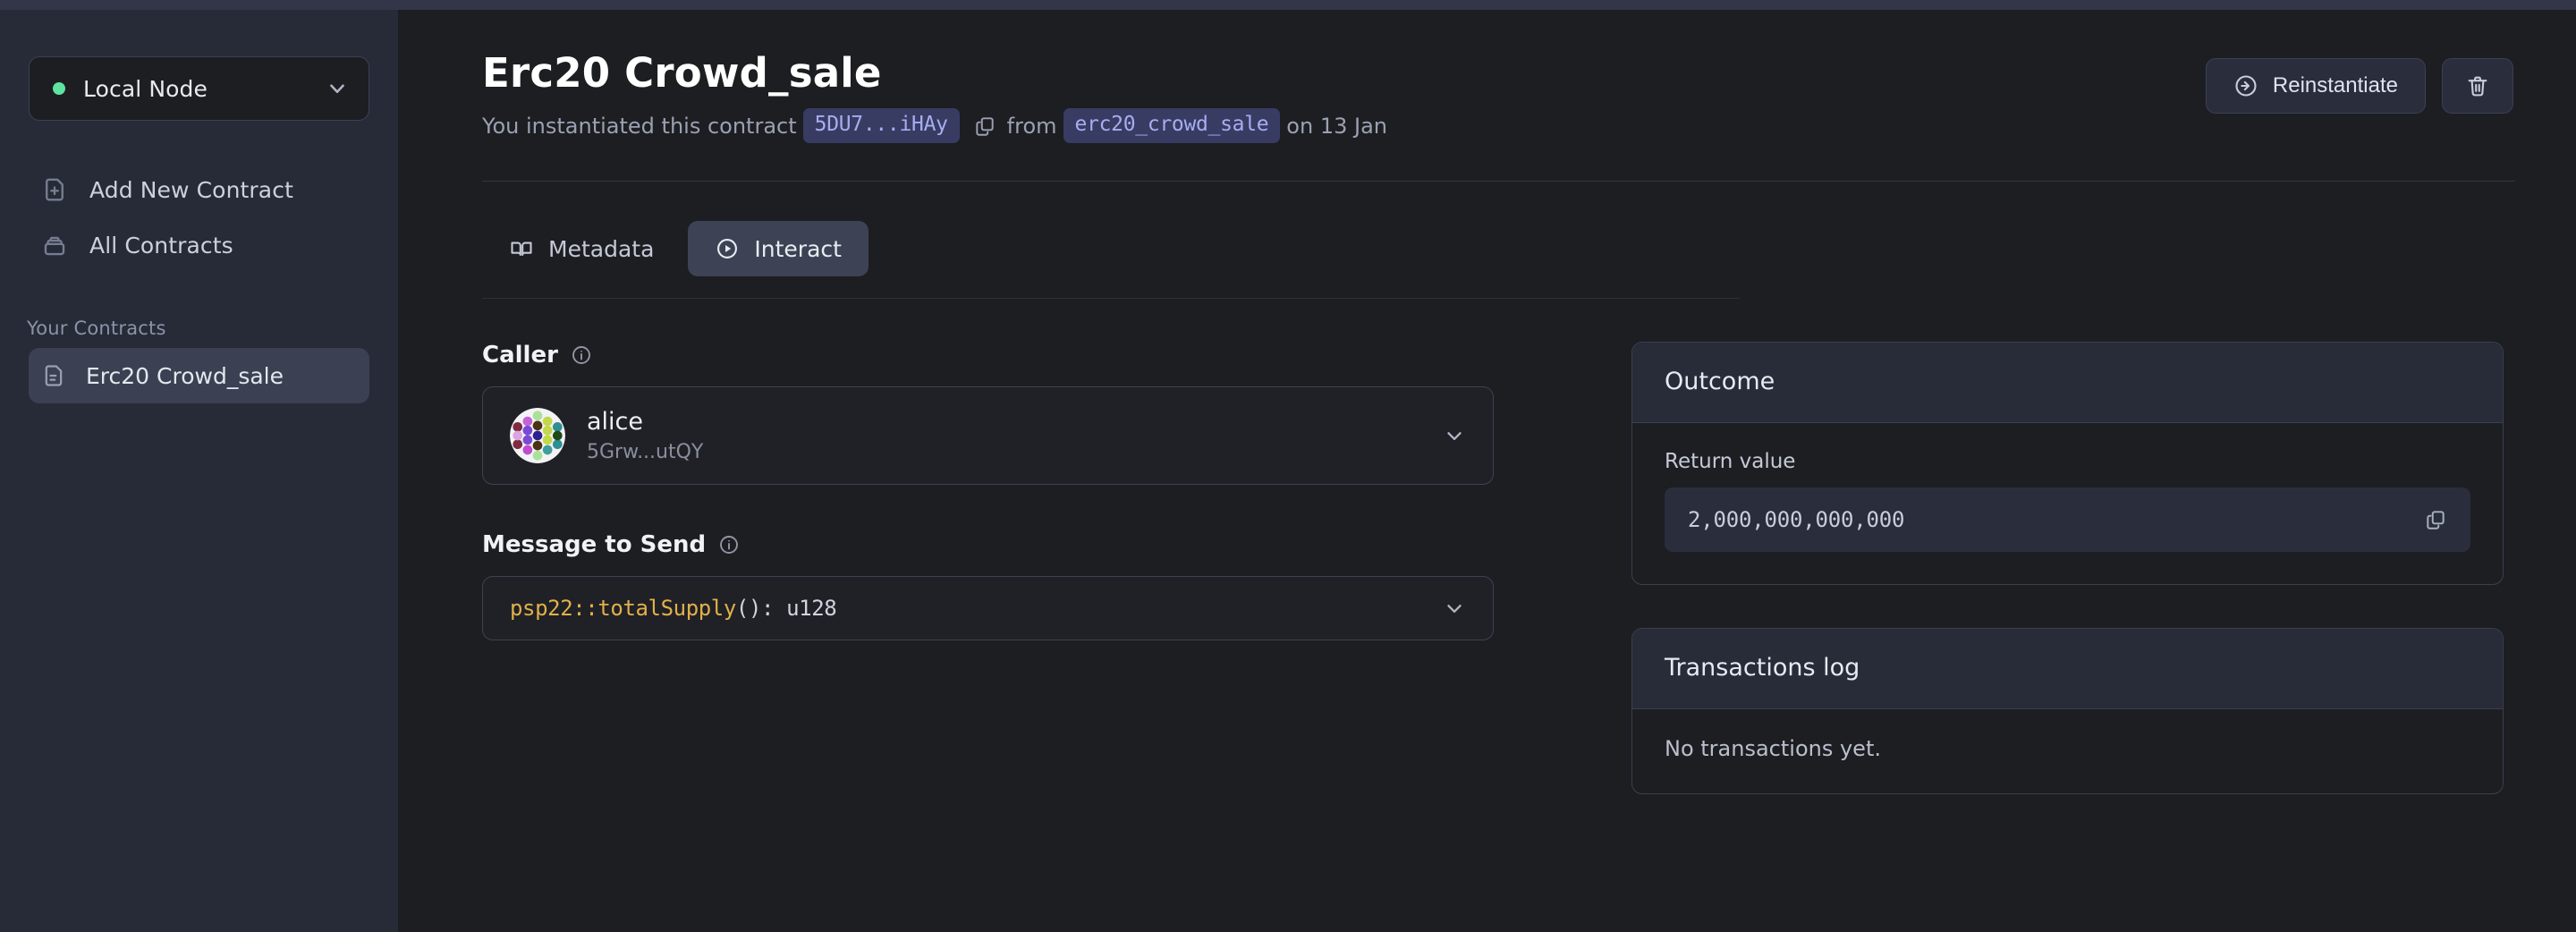  I want to click on message-value-parens: ():, so click(755, 609).